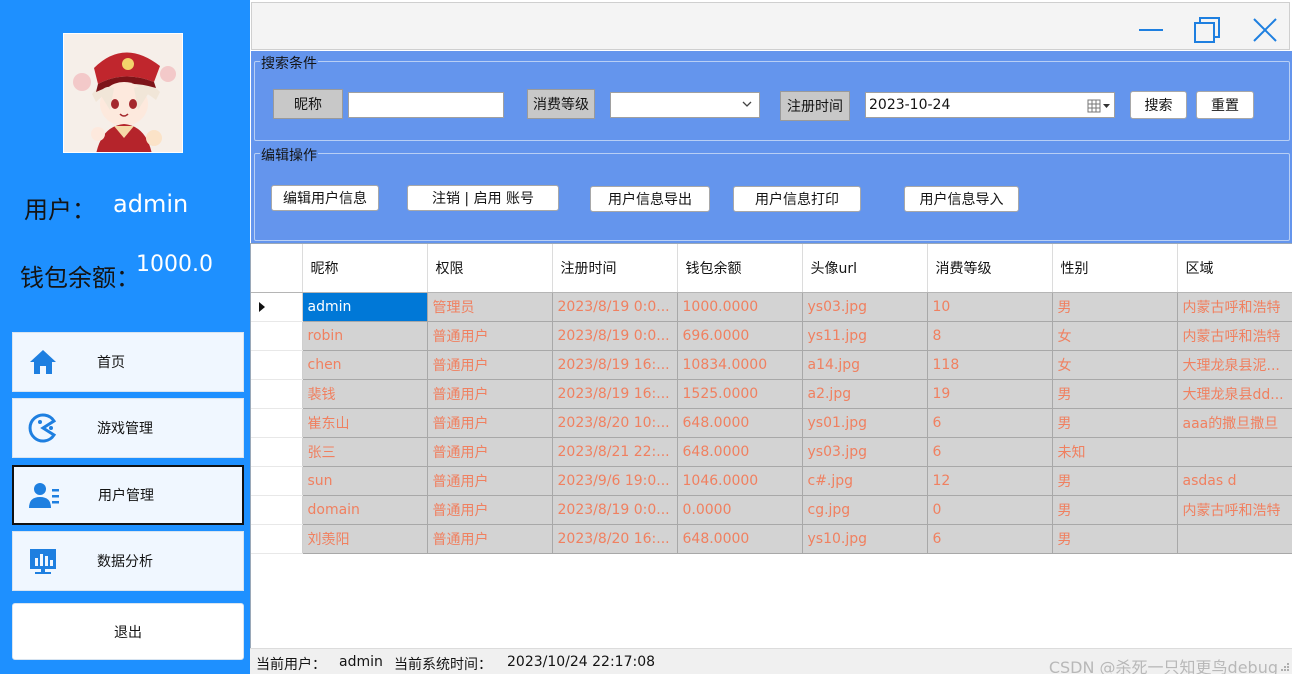  What do you see at coordinates (128, 495) in the screenshot?
I see `nav-users-button: 用户管理` at bounding box center [128, 495].